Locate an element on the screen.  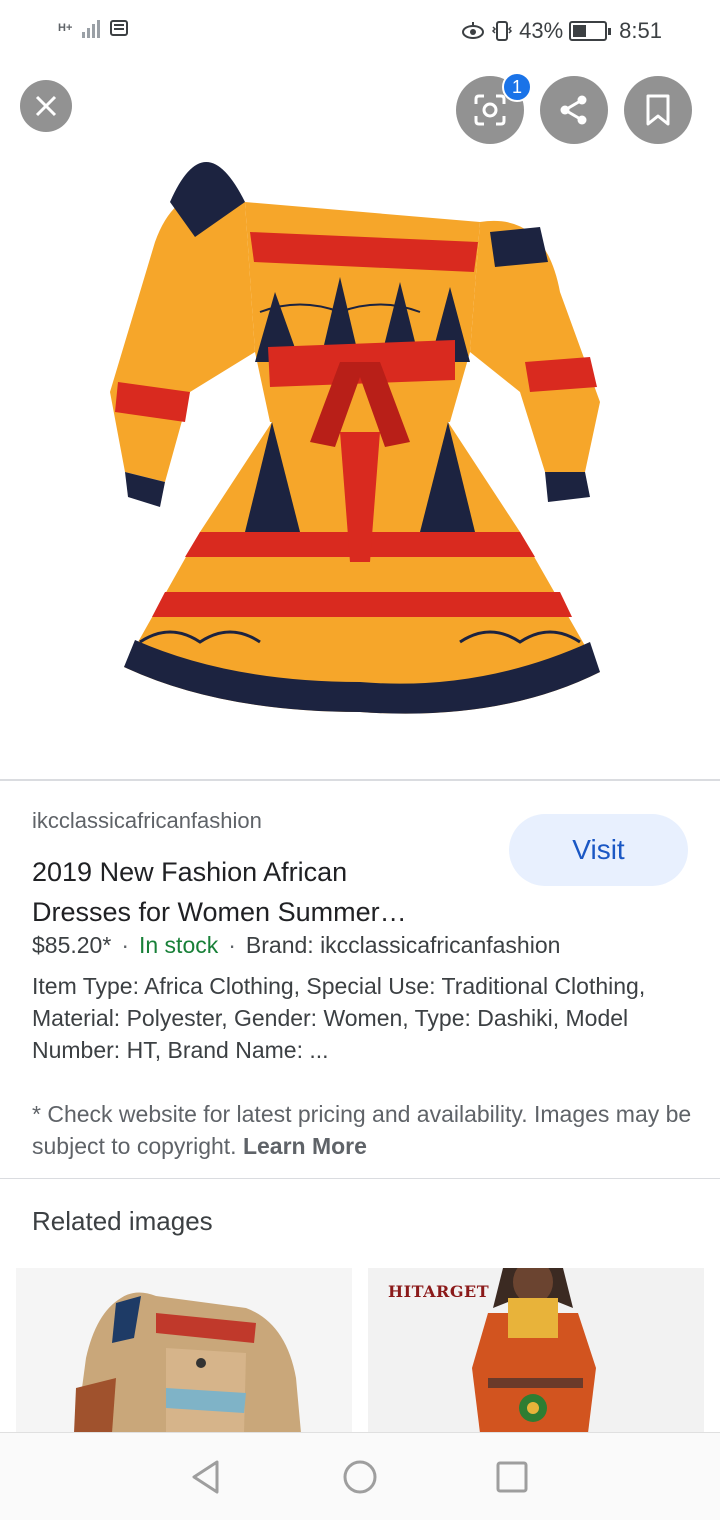
share-button is located at coordinates (574, 110).